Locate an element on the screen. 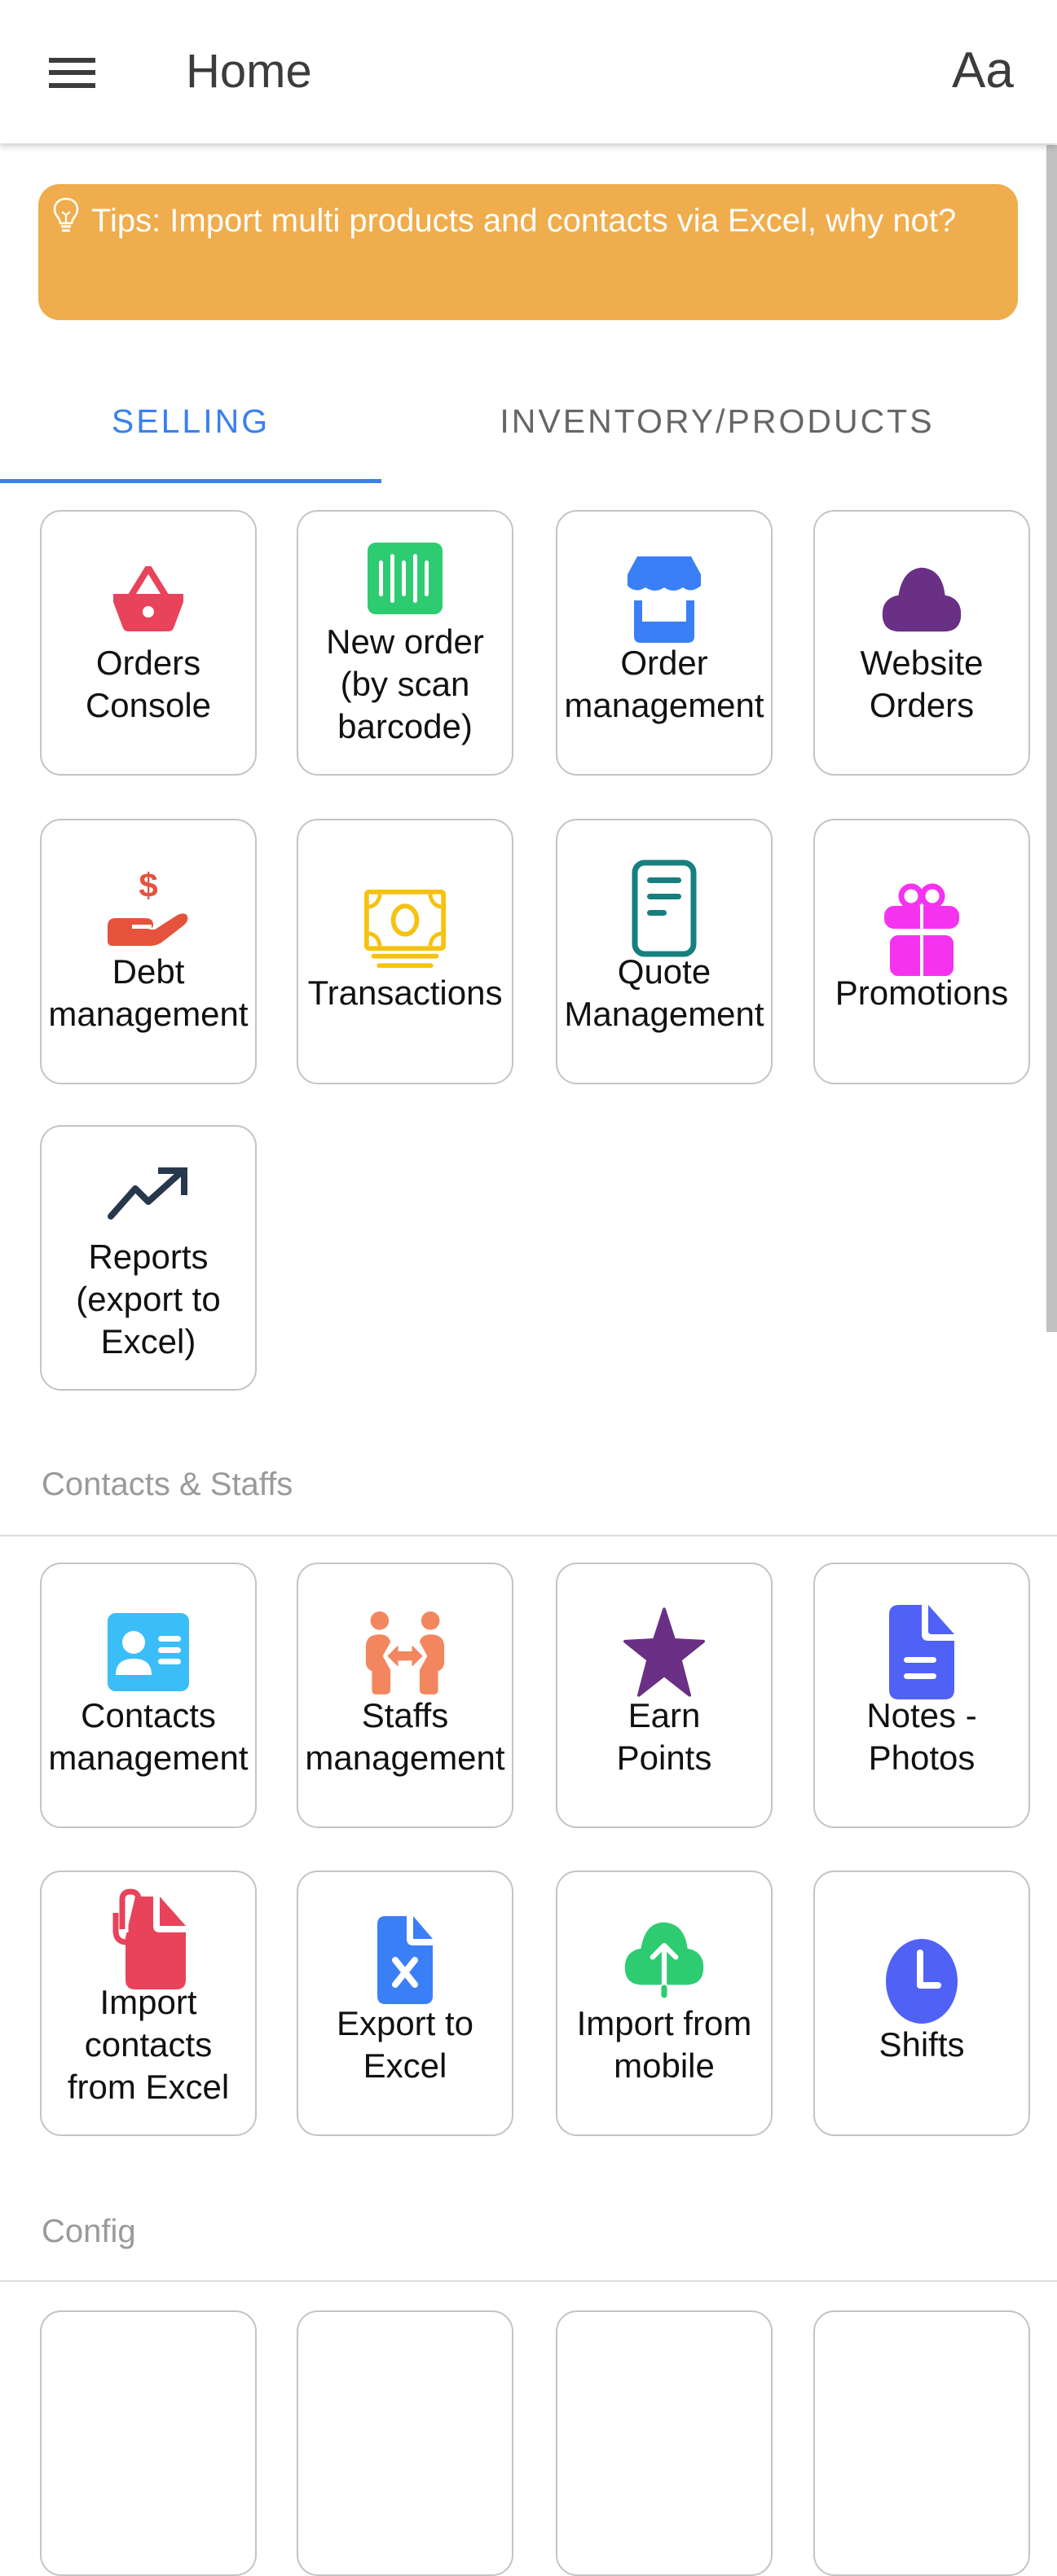 Image resolution: width=1057 pixels, height=2576 pixels. cloud-upload-icon is located at coordinates (664, 1960).